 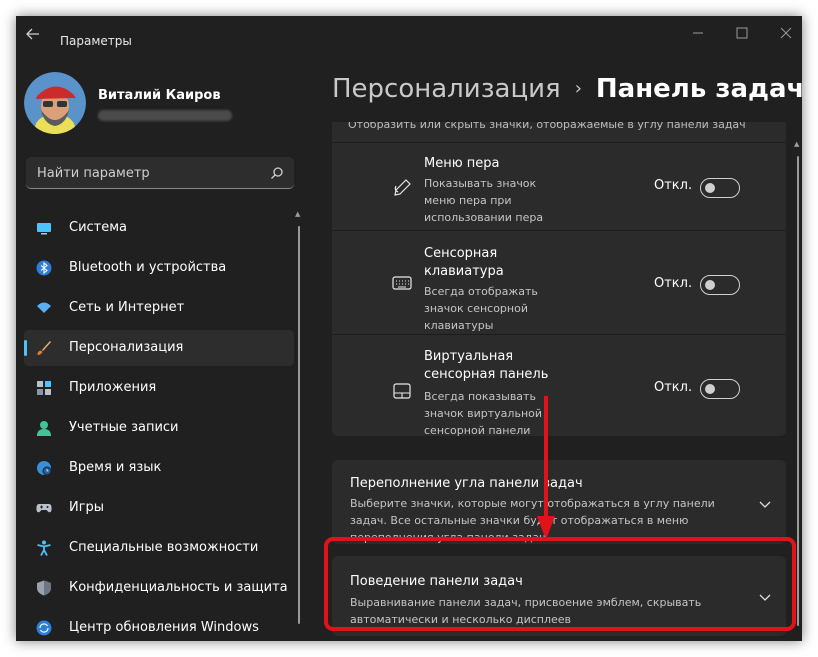 What do you see at coordinates (44, 229) in the screenshot?
I see `monitor-icon` at bounding box center [44, 229].